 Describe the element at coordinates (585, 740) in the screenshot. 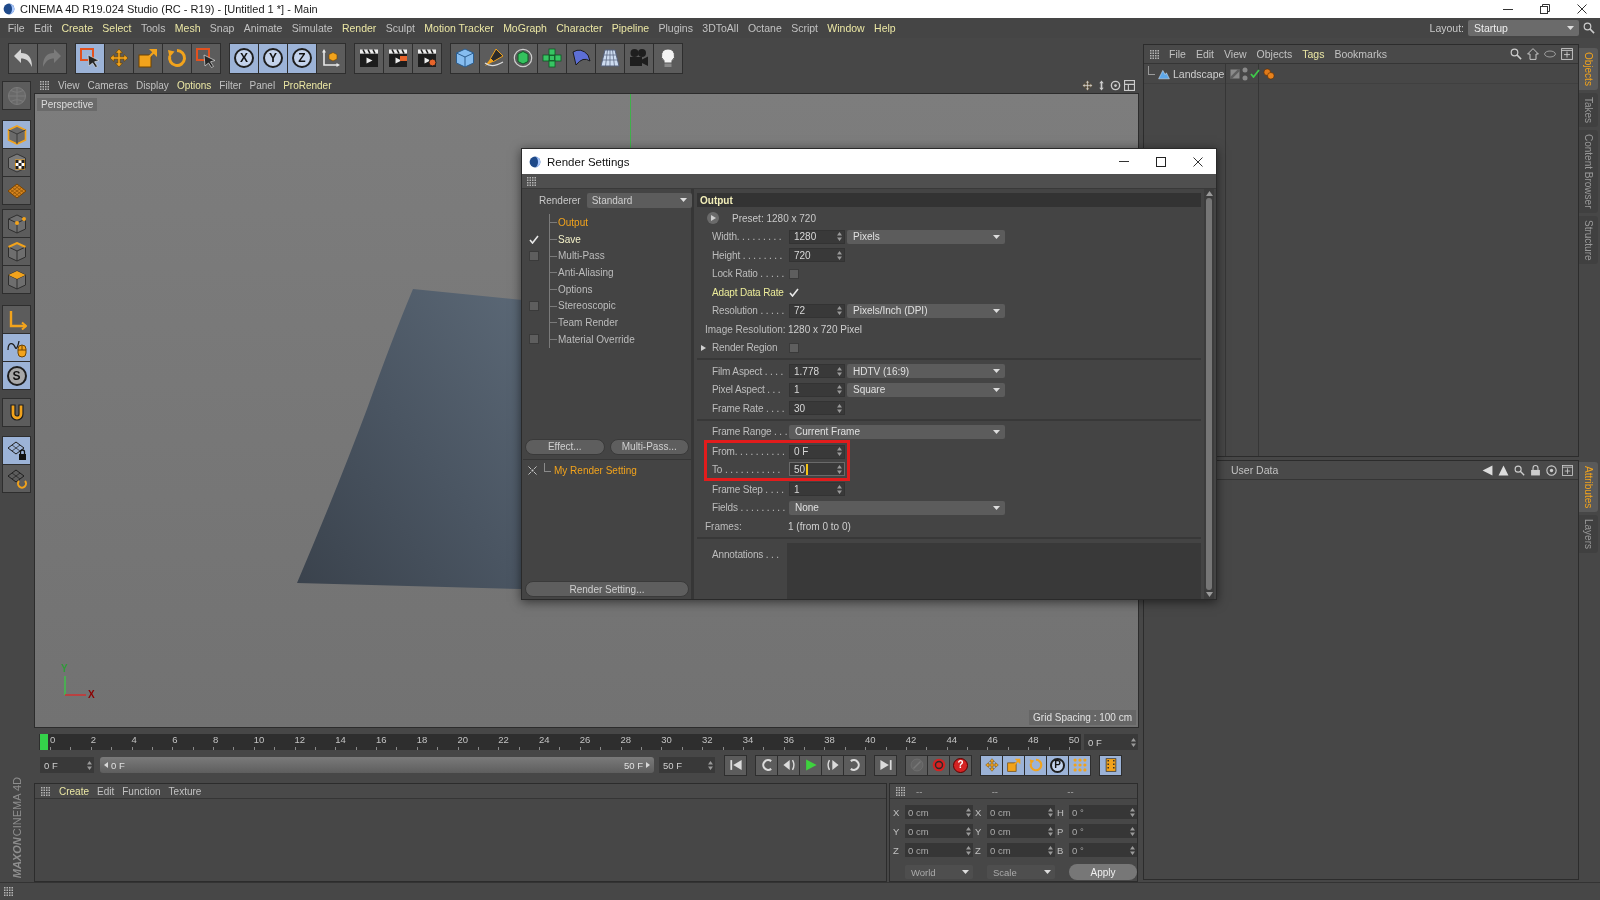

I see `frame-number: 26` at that location.